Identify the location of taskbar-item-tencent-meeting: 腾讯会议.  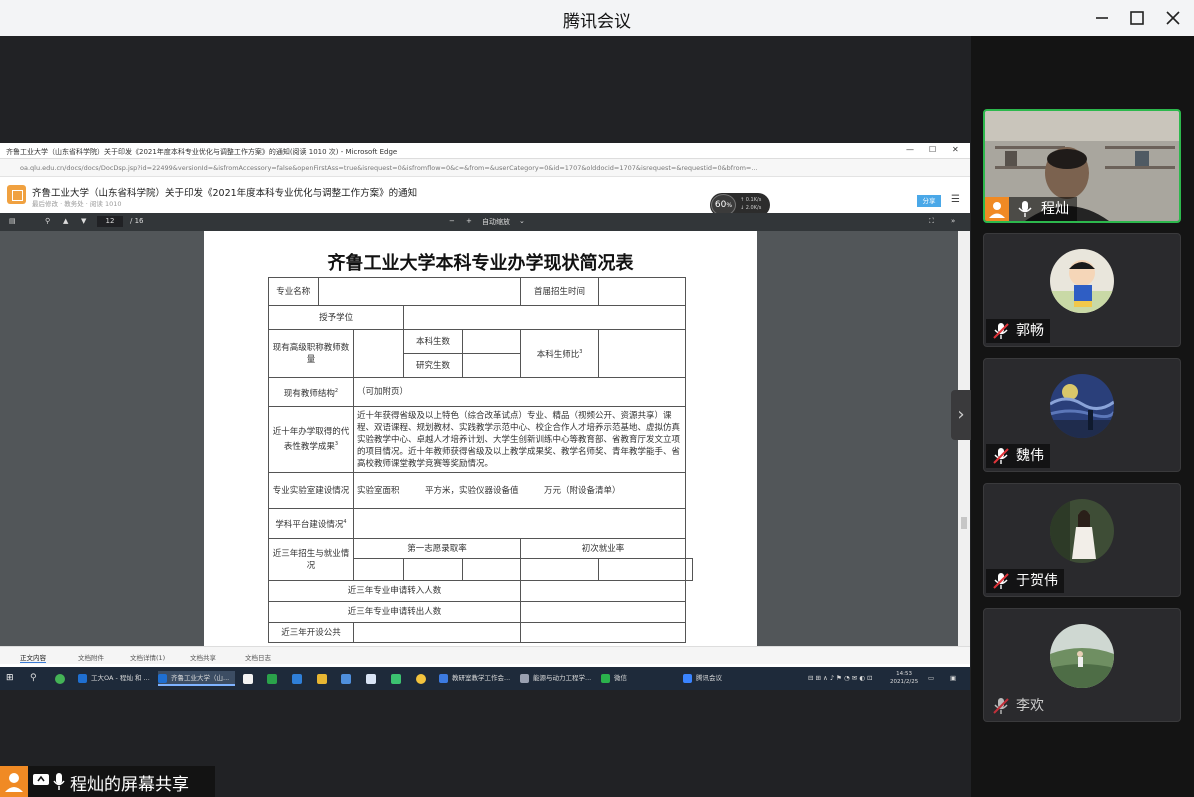
(720, 678).